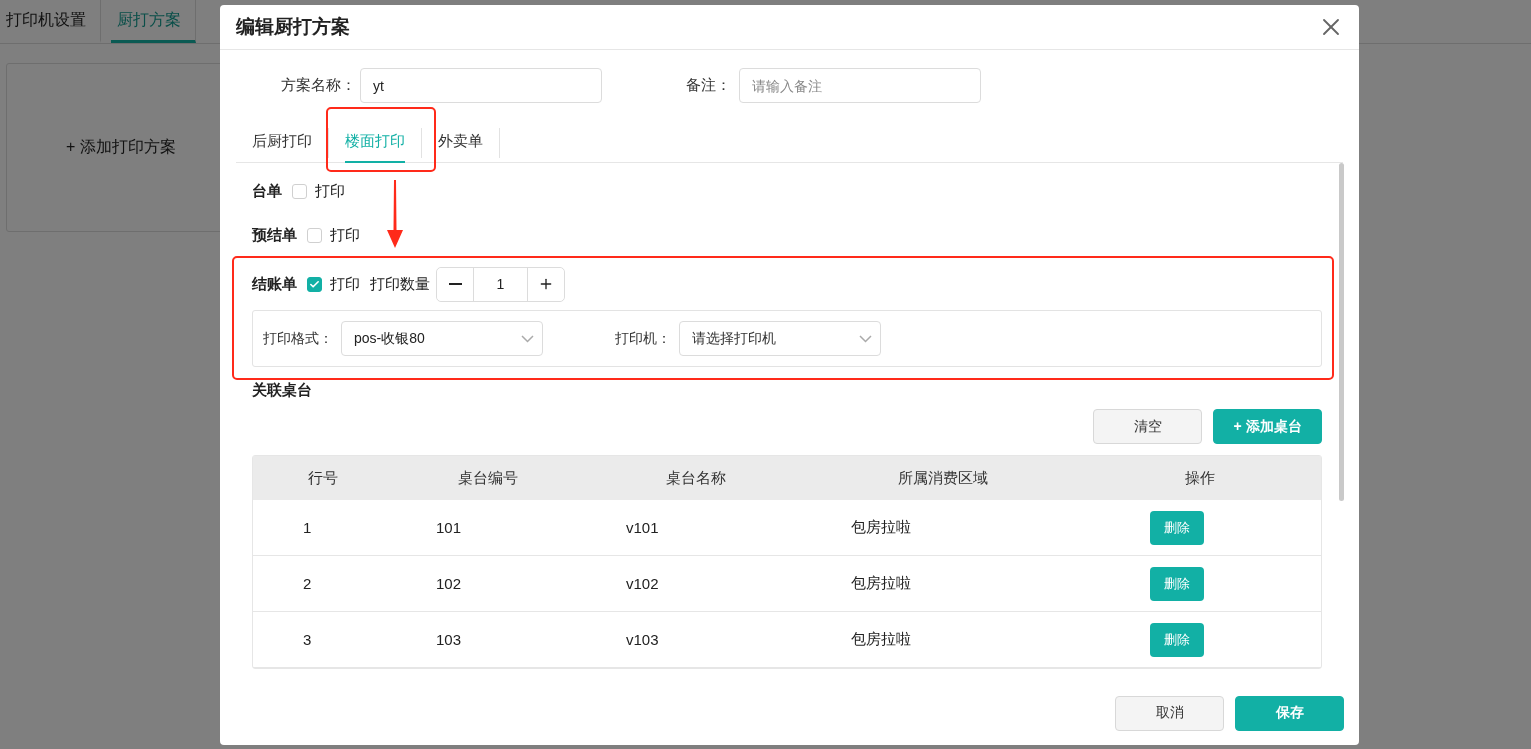 The image size is (1531, 749). Describe the element at coordinates (943, 478) in the screenshot. I see `column-header: 所属消费区域` at that location.